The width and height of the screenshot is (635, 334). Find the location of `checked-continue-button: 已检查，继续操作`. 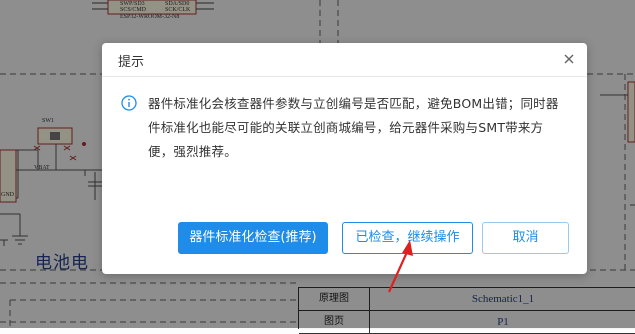

checked-continue-button: 已检查，继续操作 is located at coordinates (407, 238).